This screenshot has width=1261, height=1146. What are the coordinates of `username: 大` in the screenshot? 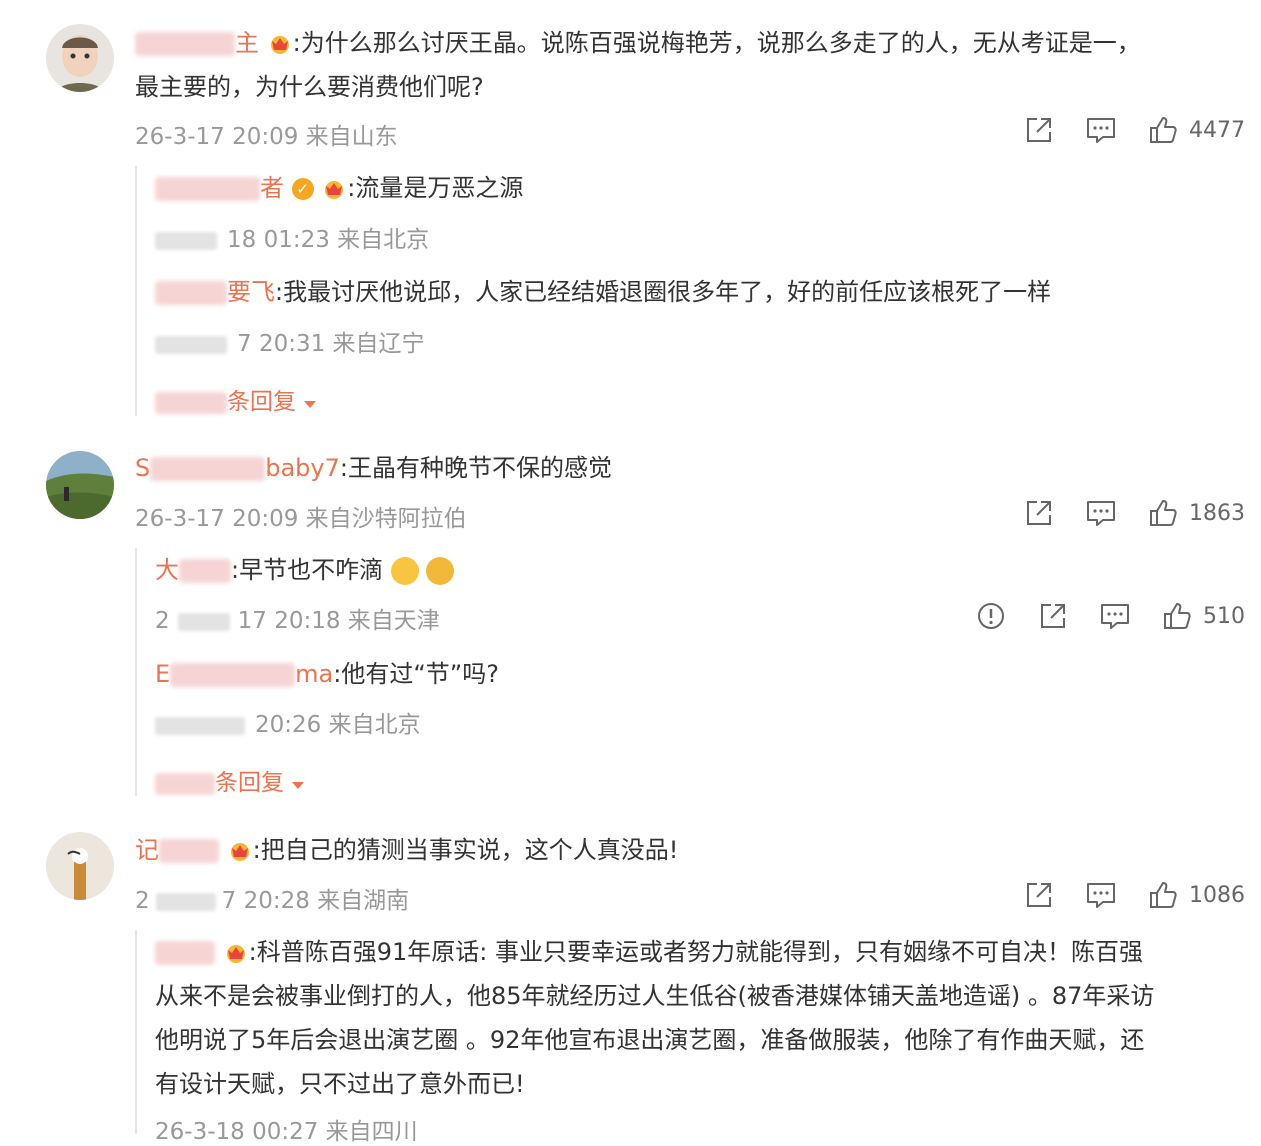 It's located at (193, 570).